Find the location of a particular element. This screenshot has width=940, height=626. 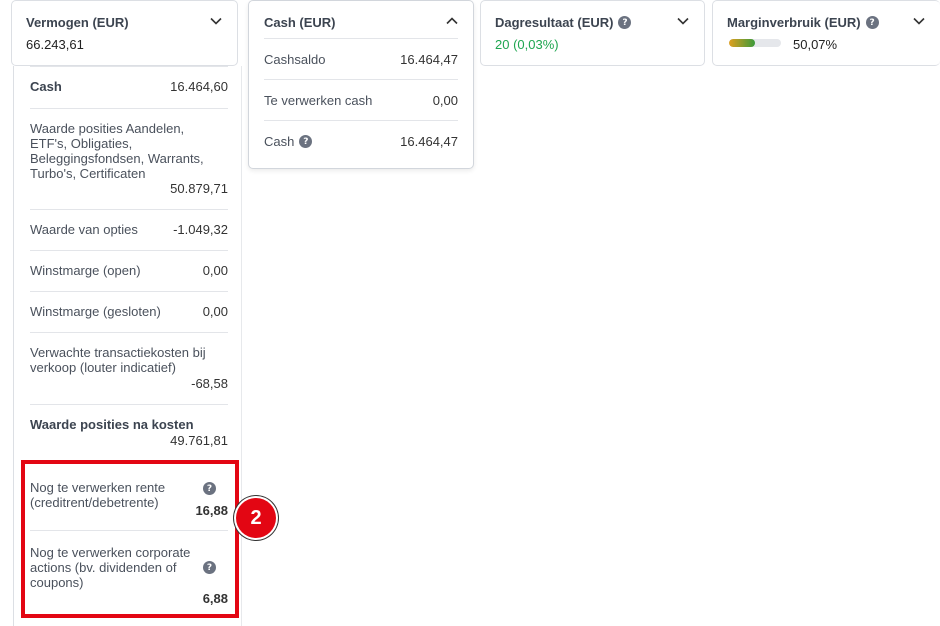

detail-row-winstmarge-gesloten: Winstmarge (gesloten) 0,00 is located at coordinates (129, 311).